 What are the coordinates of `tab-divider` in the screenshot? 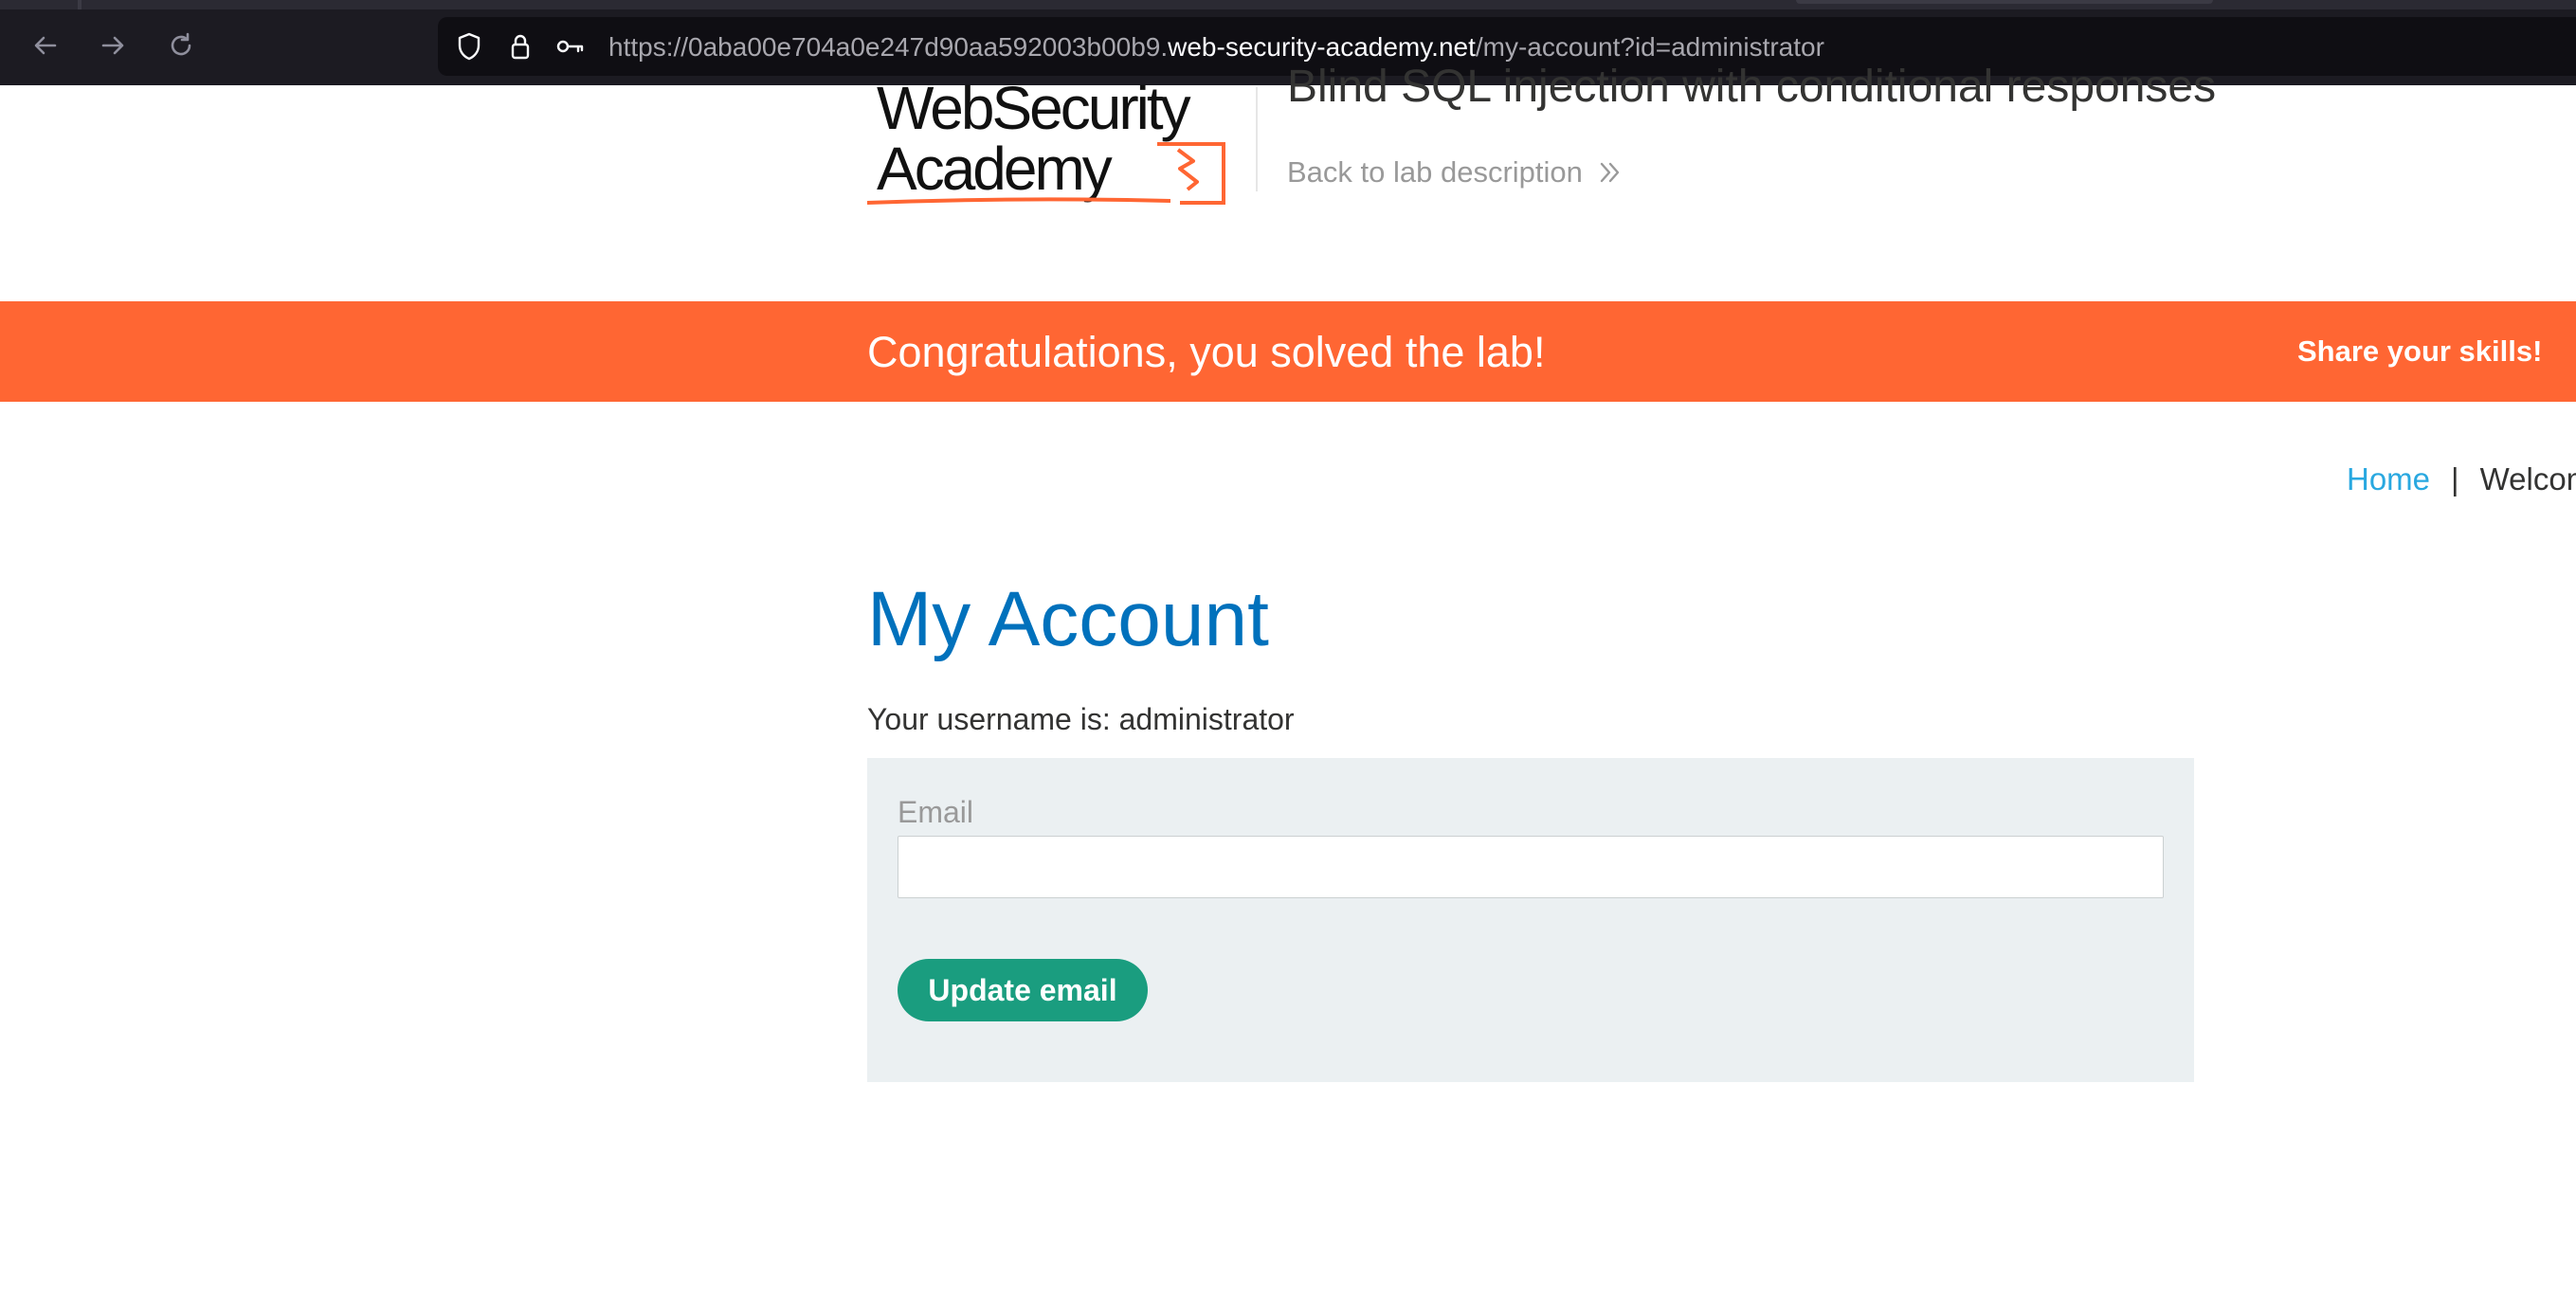 It's located at (80, 4).